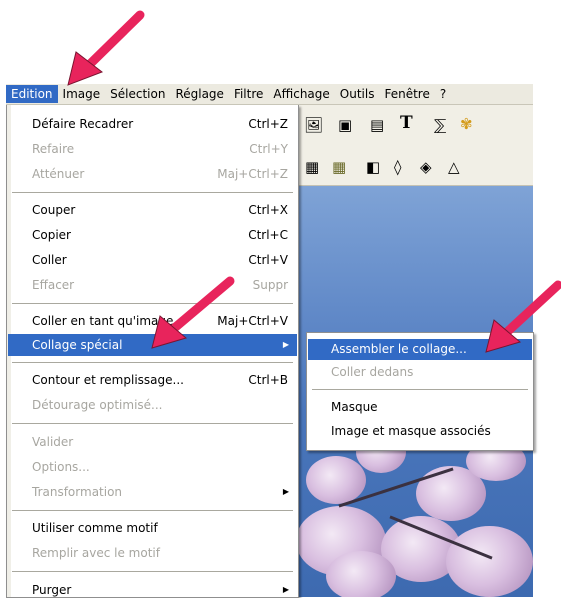 The width and height of the screenshot is (561, 598). What do you see at coordinates (268, 260) in the screenshot?
I see `menu-item-shortcut: Ctrl+V` at bounding box center [268, 260].